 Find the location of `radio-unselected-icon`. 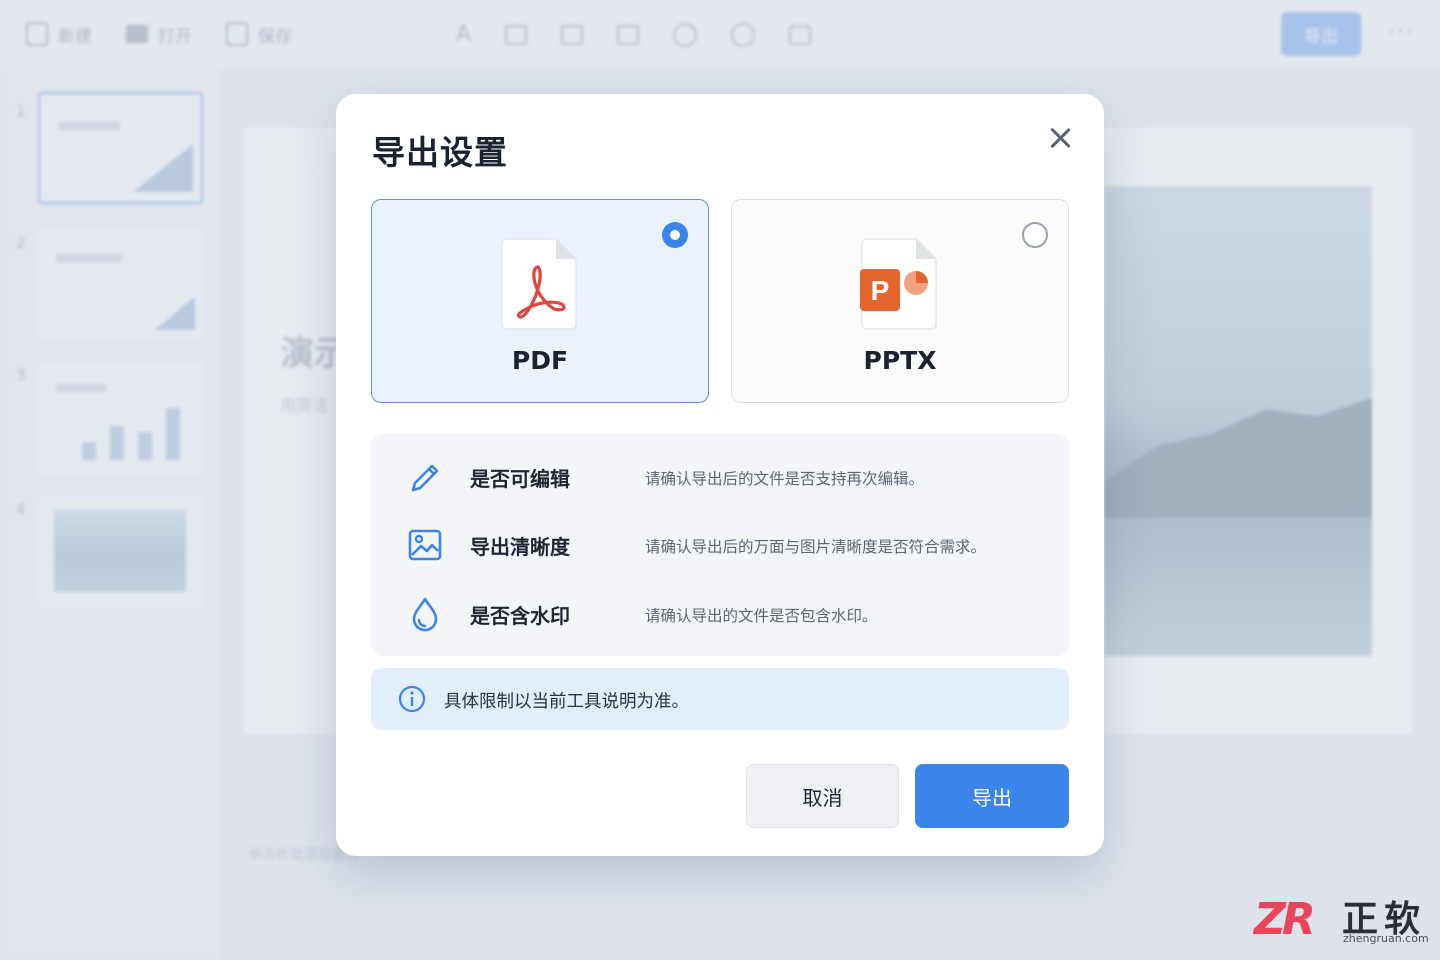

radio-unselected-icon is located at coordinates (1035, 235).